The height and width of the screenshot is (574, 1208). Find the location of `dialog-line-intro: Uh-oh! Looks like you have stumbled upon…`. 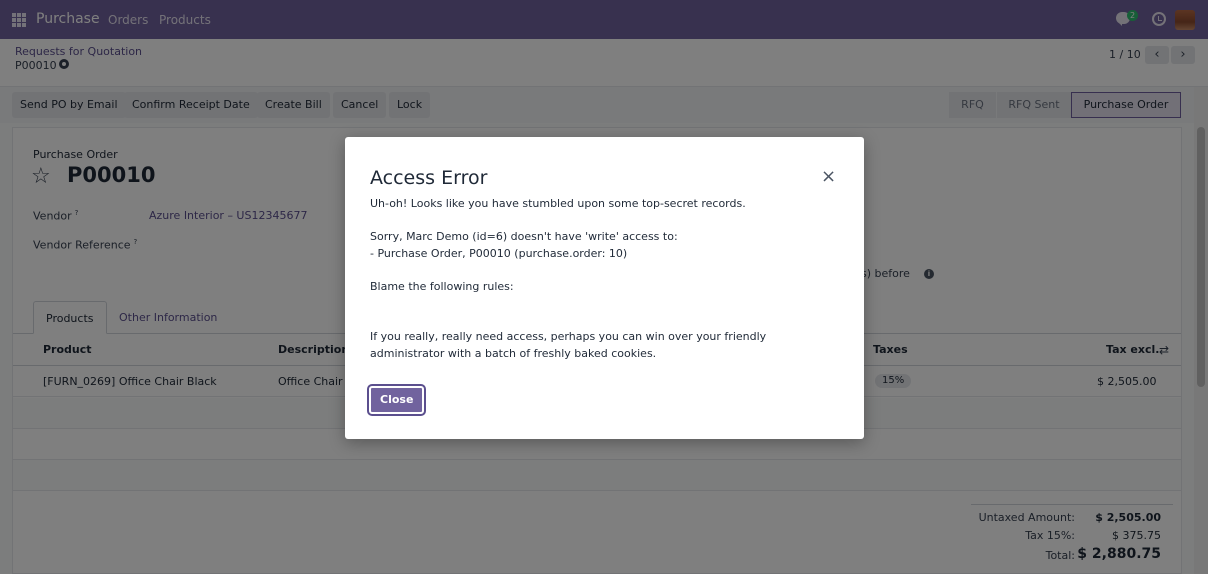

dialog-line-intro: Uh-oh! Looks like you have stumbled upon… is located at coordinates (558, 203).